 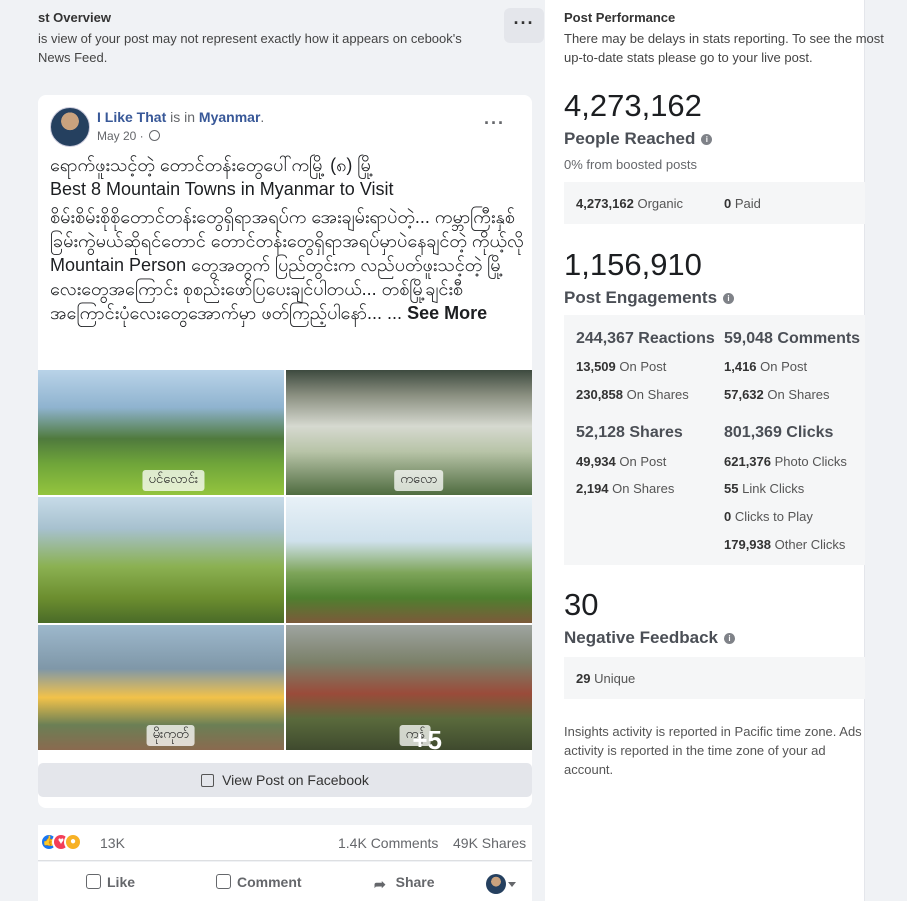 I want to click on photo-6: ကန် +5, so click(x=409, y=687).